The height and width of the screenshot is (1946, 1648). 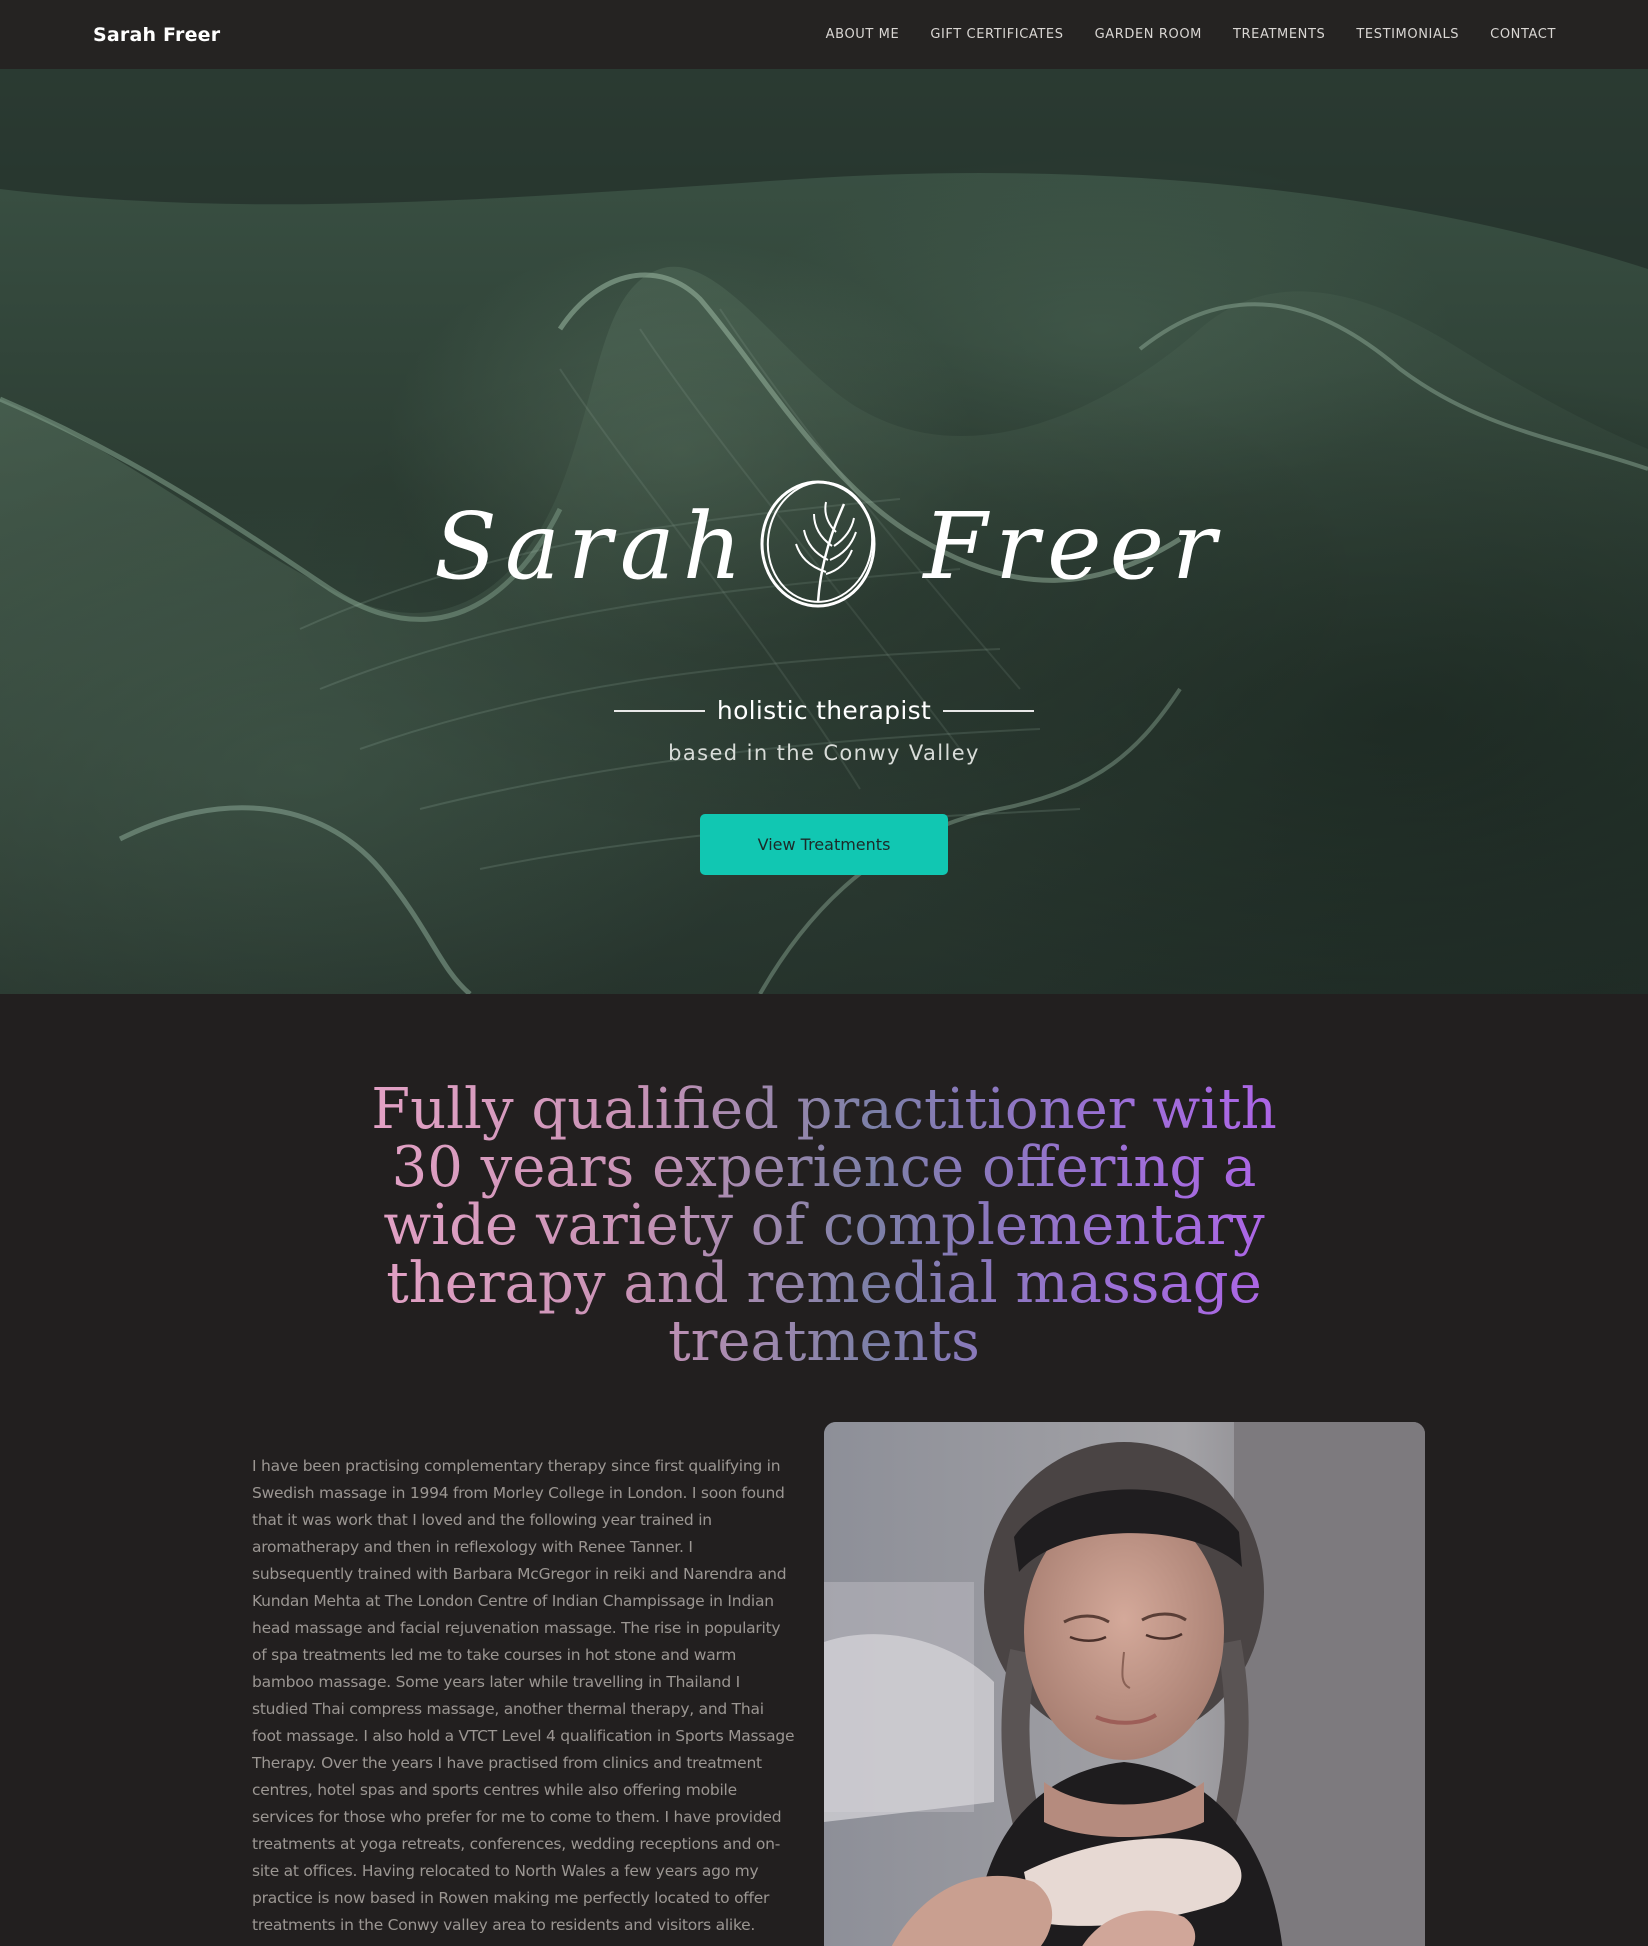 What do you see at coordinates (1148, 34) in the screenshot?
I see `nav-link-garden-room: GARDEN ROOM` at bounding box center [1148, 34].